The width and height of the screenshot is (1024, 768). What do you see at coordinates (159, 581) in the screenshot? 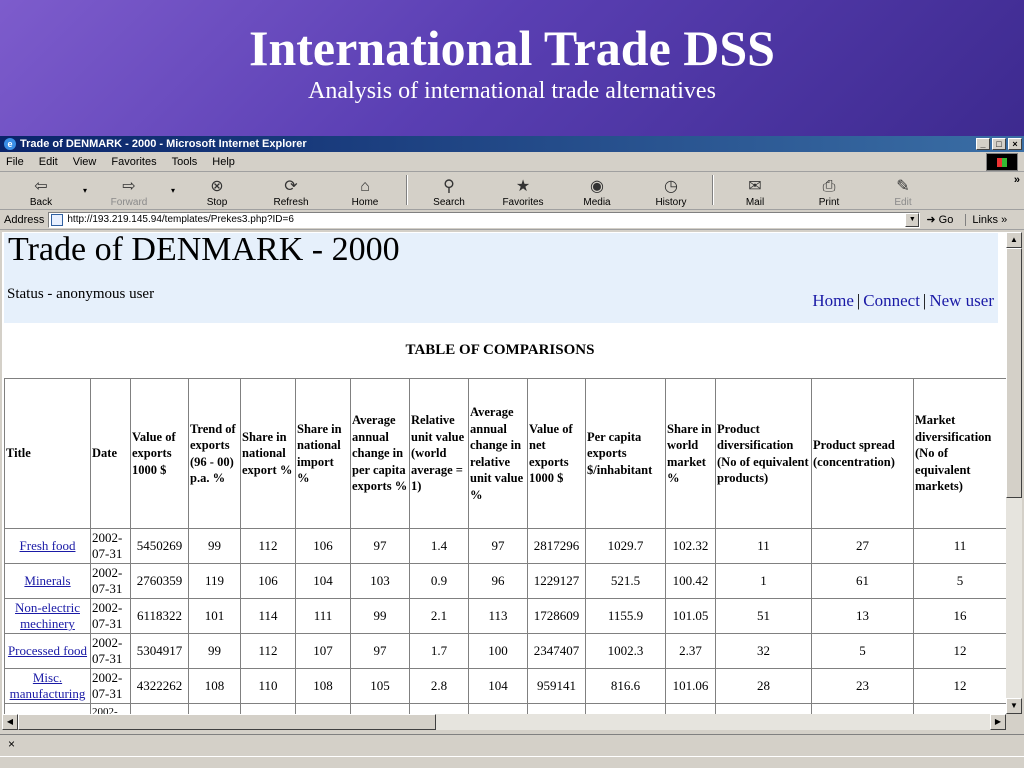
I see `value-cell: 2760359` at bounding box center [159, 581].